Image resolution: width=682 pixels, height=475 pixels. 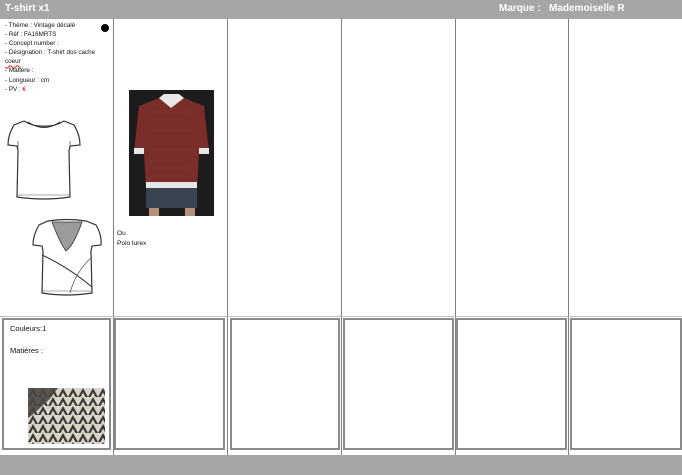 What do you see at coordinates (66, 416) in the screenshot?
I see `fabric-swatch` at bounding box center [66, 416].